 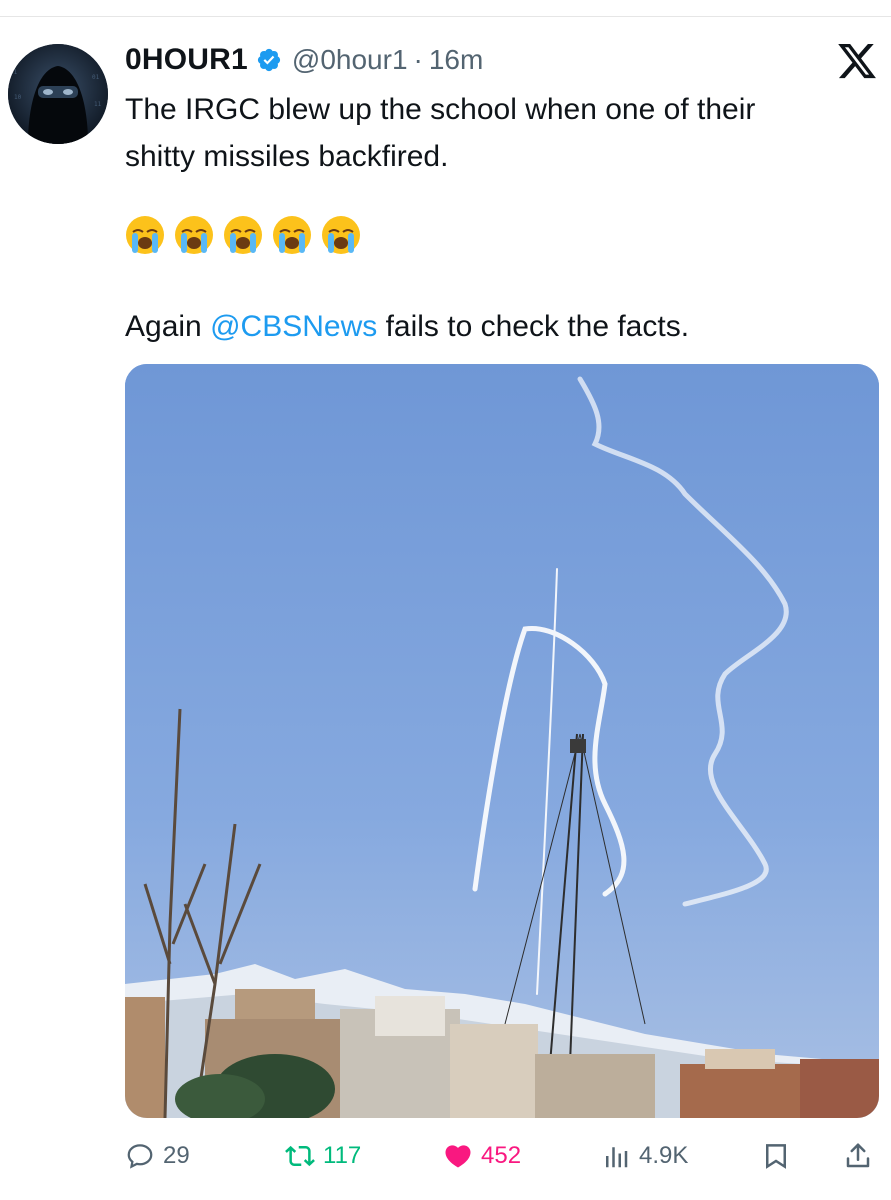 I want to click on views-icon, so click(x=617, y=1157).